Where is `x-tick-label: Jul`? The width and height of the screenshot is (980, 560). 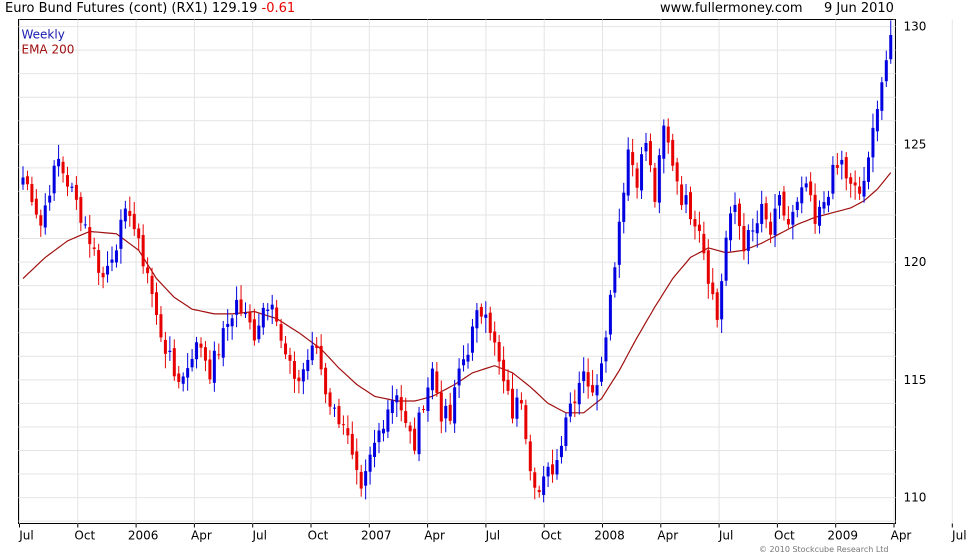 x-tick-label: Jul is located at coordinates (492, 536).